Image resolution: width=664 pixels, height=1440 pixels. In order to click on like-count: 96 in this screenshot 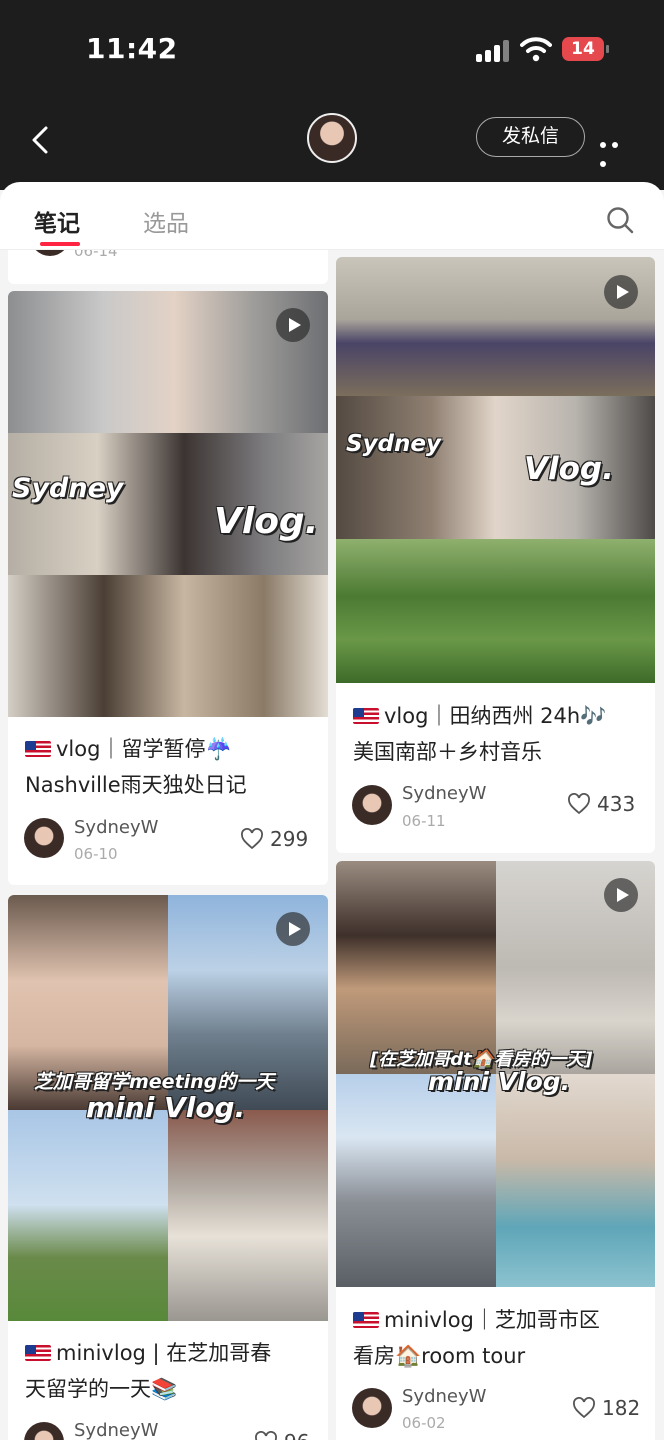, I will do `click(296, 1435)`.